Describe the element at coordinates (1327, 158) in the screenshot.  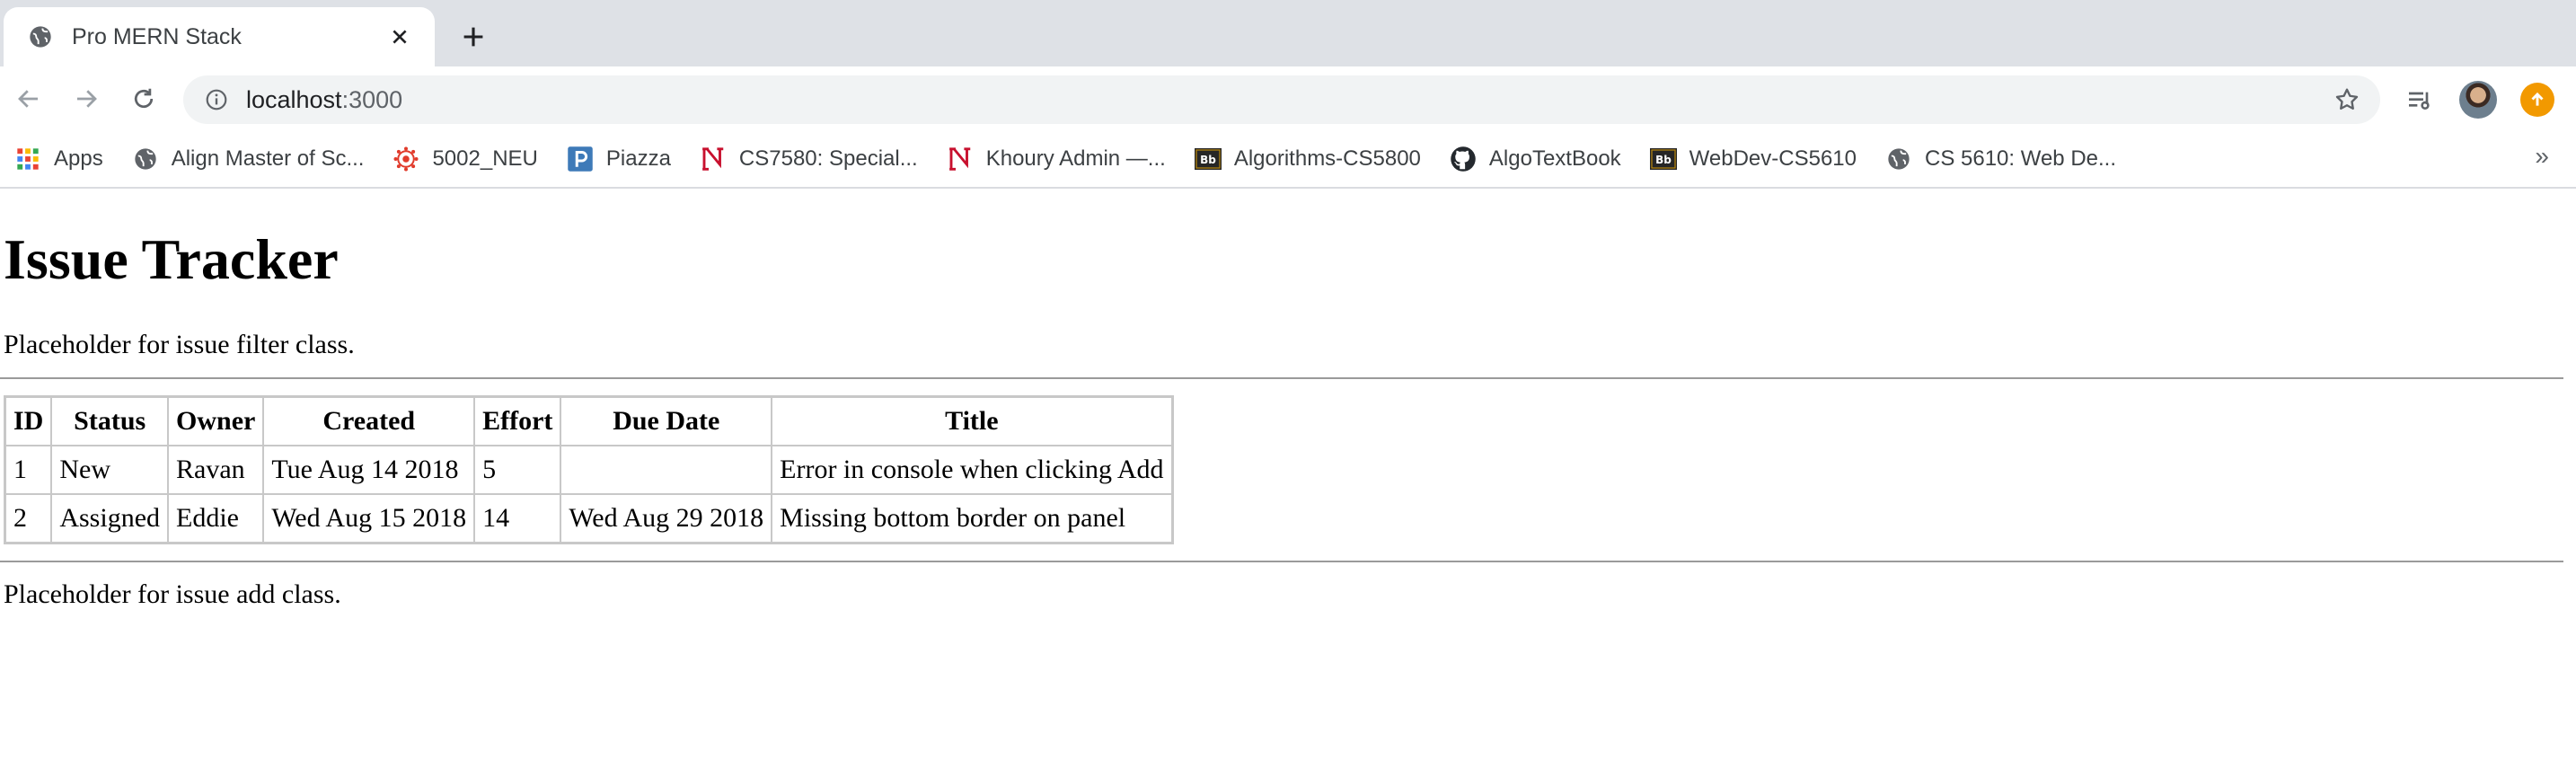
I see `bookmark-label: Algorithms-CS5800` at that location.